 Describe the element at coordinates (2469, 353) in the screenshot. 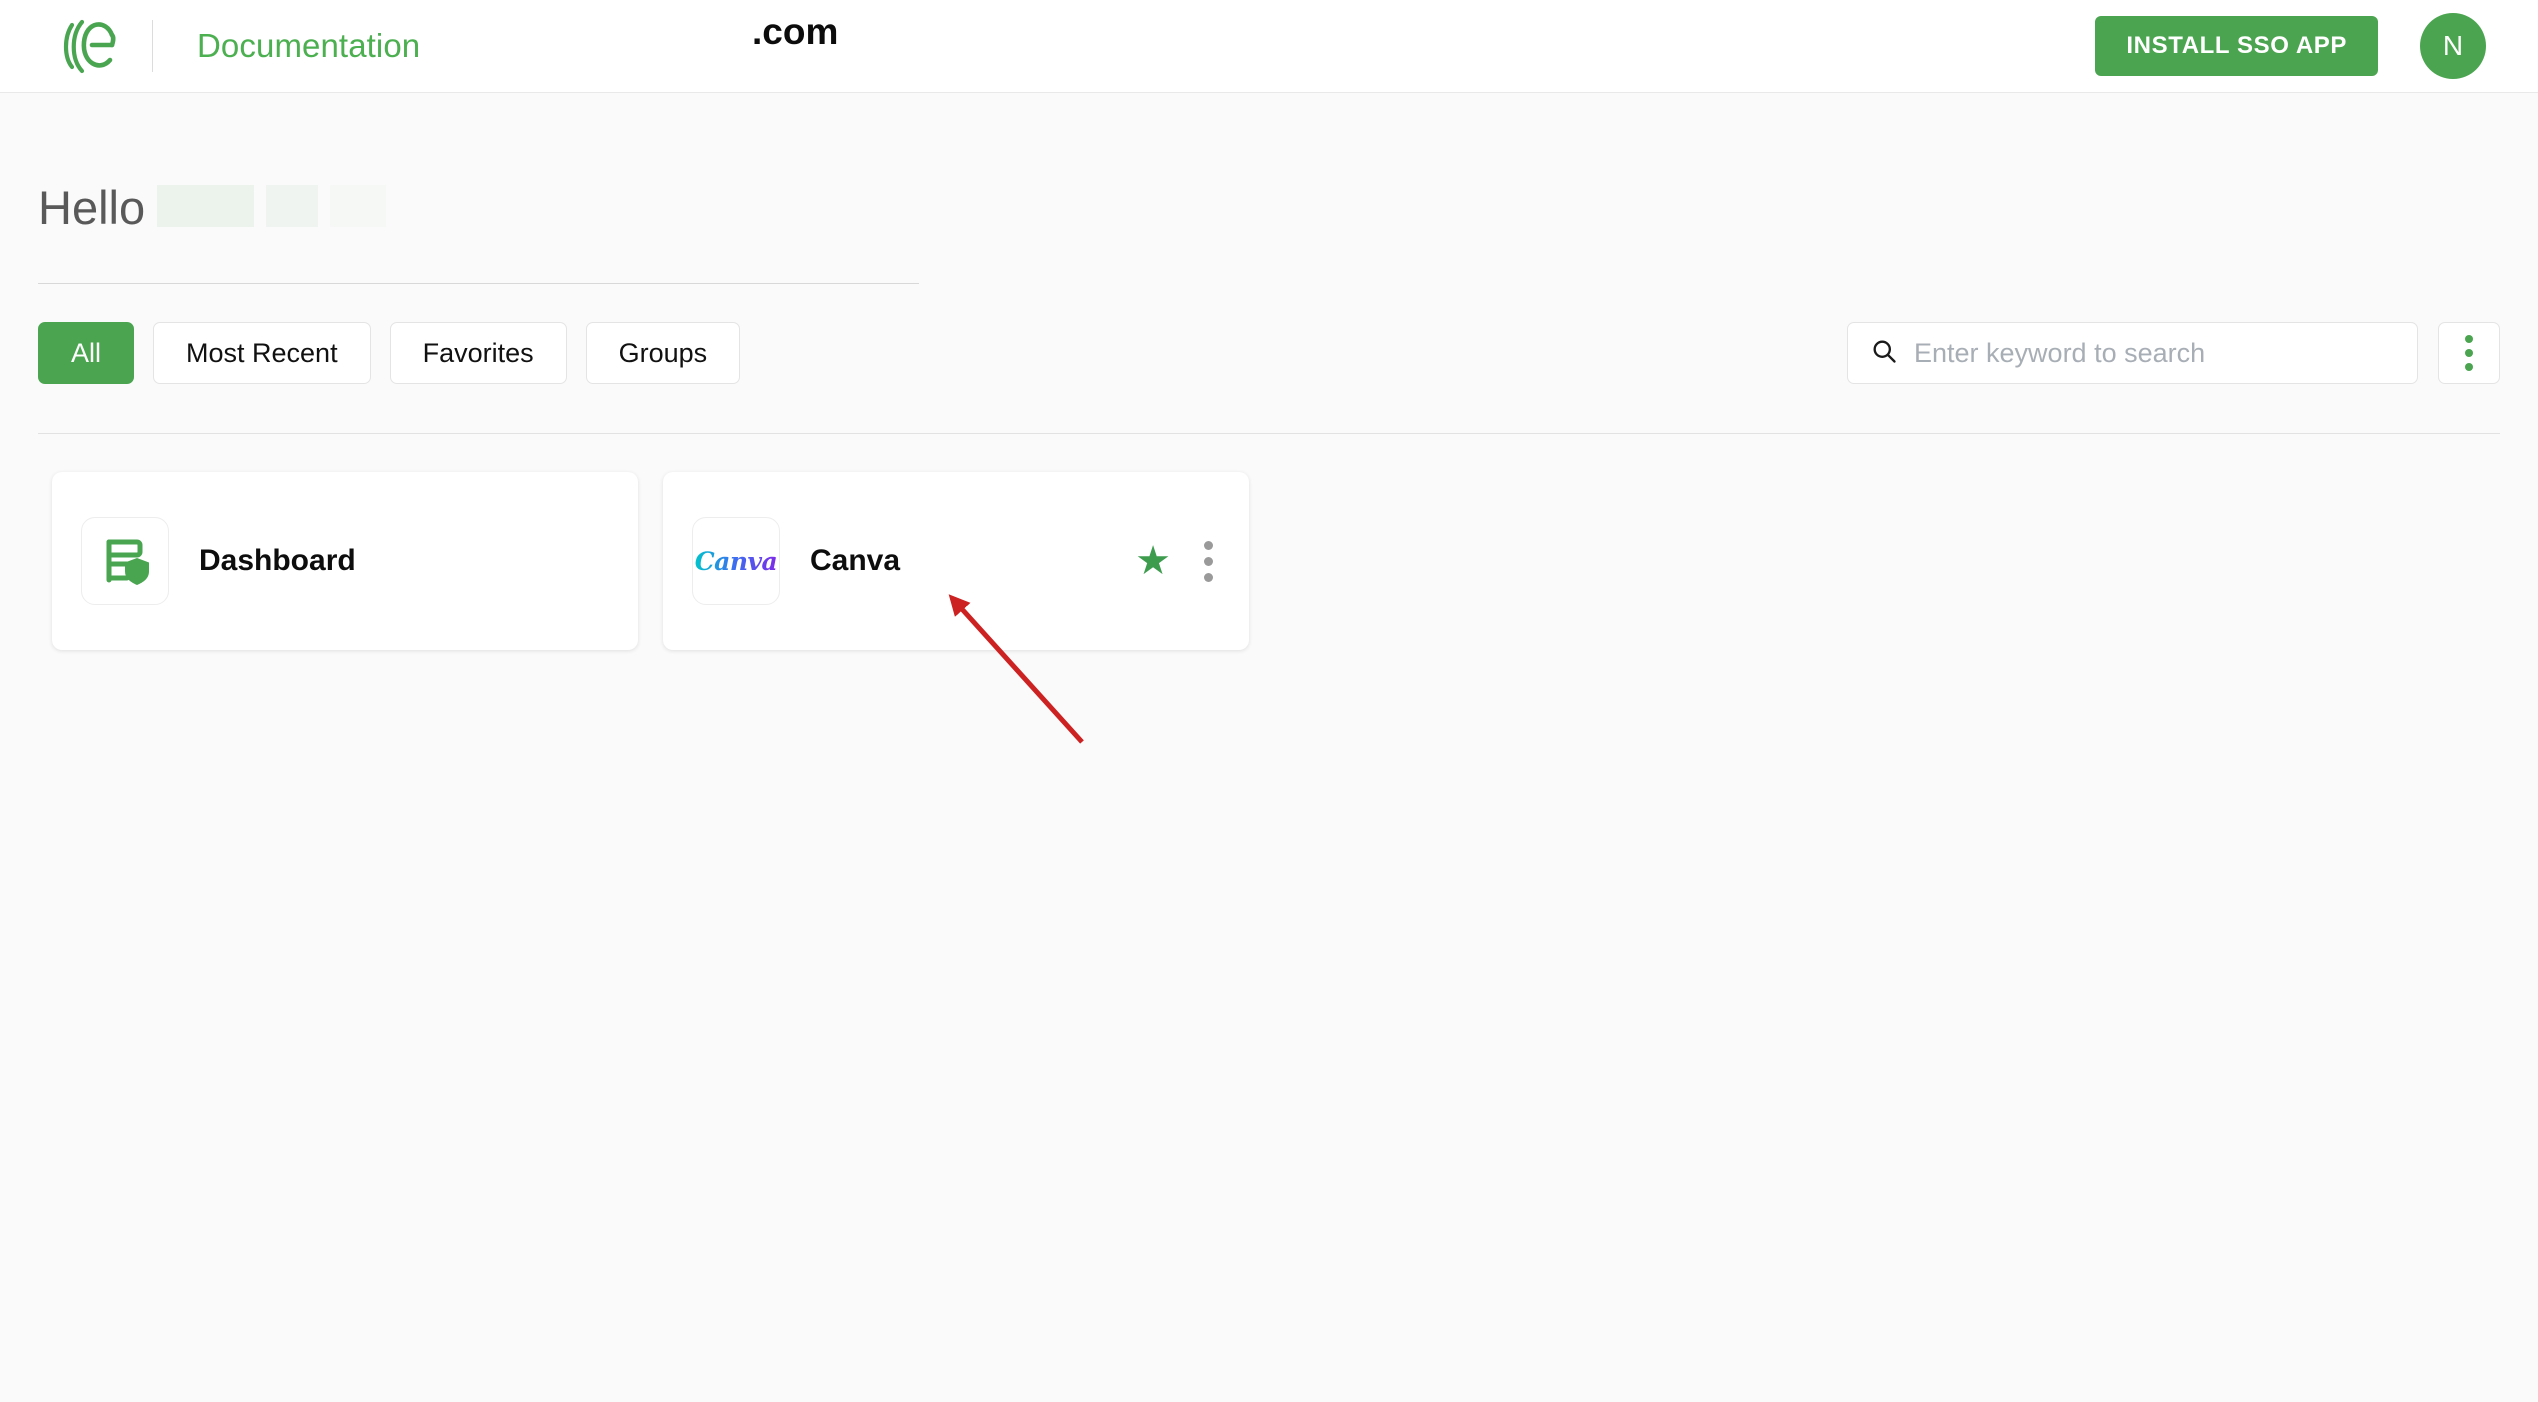

I see `search-options-kebab-menu-icon` at that location.